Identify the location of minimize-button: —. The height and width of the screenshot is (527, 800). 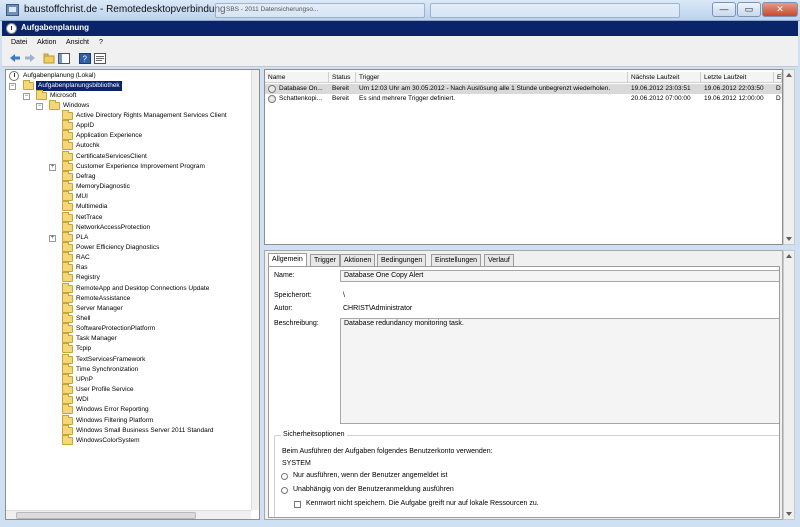
(724, 9).